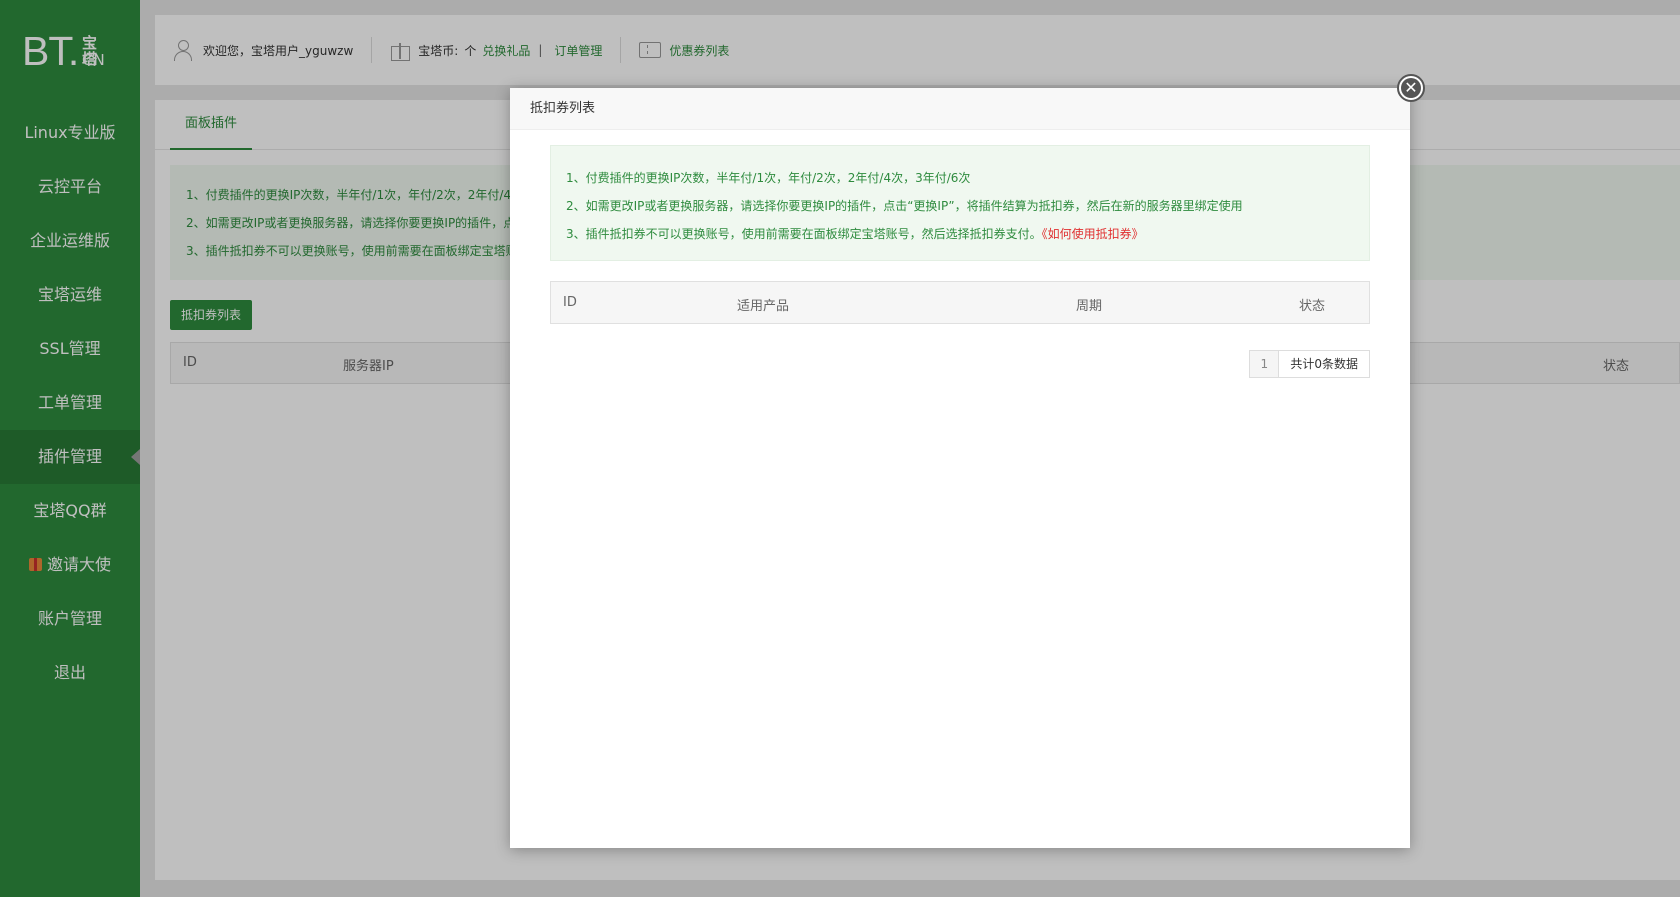  Describe the element at coordinates (804, 234) in the screenshot. I see `notice-text: 3、插件抵扣券不可以更换账号，使用前需要在面板绑定宝塔账号，然后选择抵扣券支付。` at that location.